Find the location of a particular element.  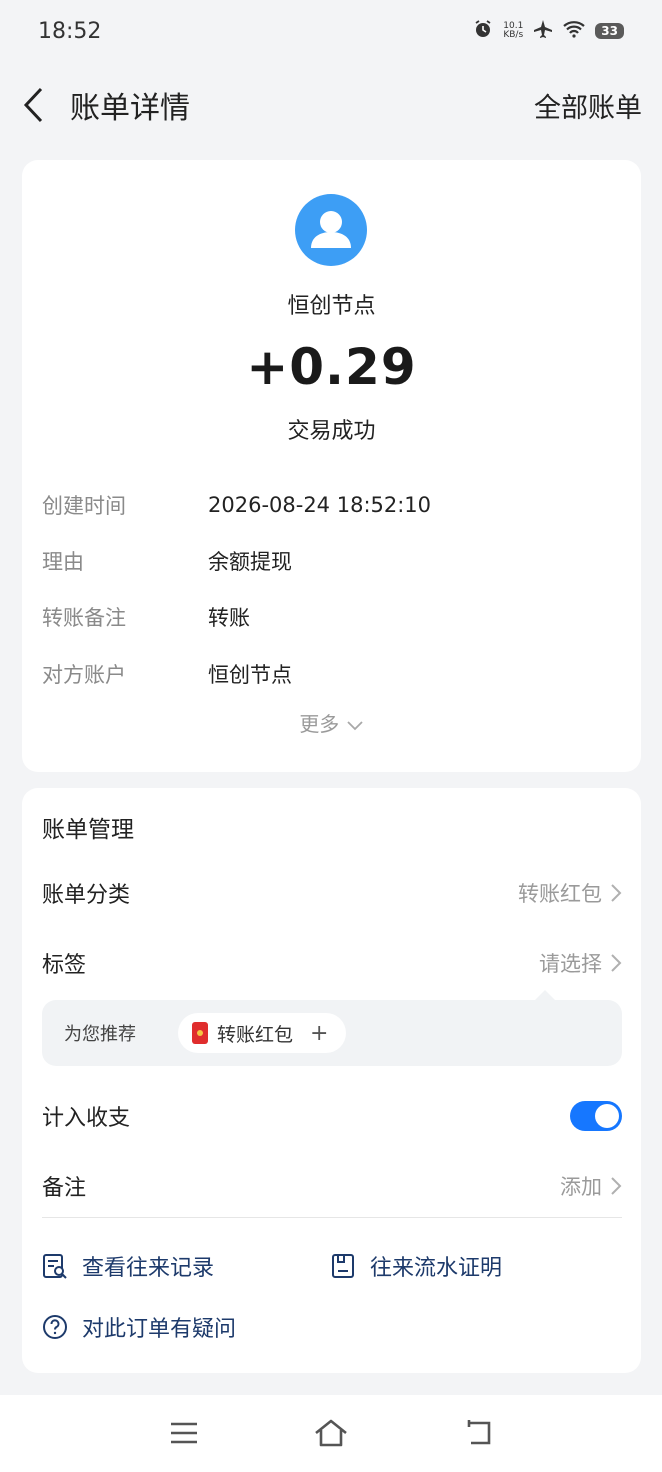

menu-button is located at coordinates (184, 1433).